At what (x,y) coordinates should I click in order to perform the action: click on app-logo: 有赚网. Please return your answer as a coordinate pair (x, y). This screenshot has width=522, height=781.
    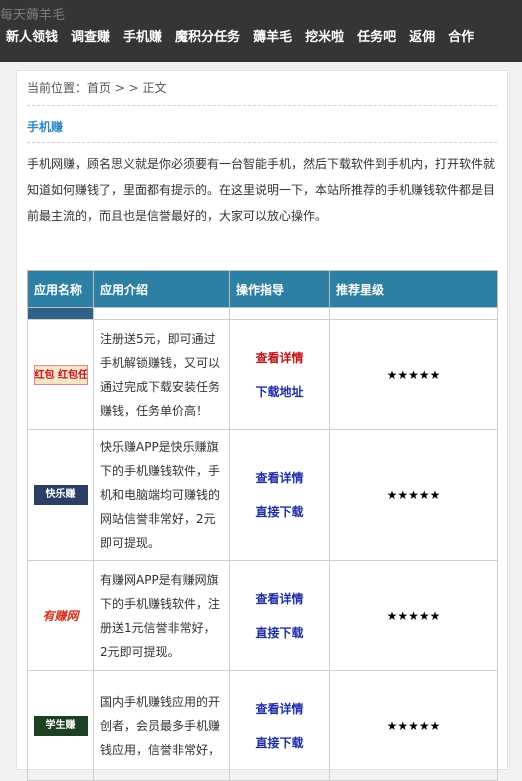
    Looking at the image, I should click on (60, 615).